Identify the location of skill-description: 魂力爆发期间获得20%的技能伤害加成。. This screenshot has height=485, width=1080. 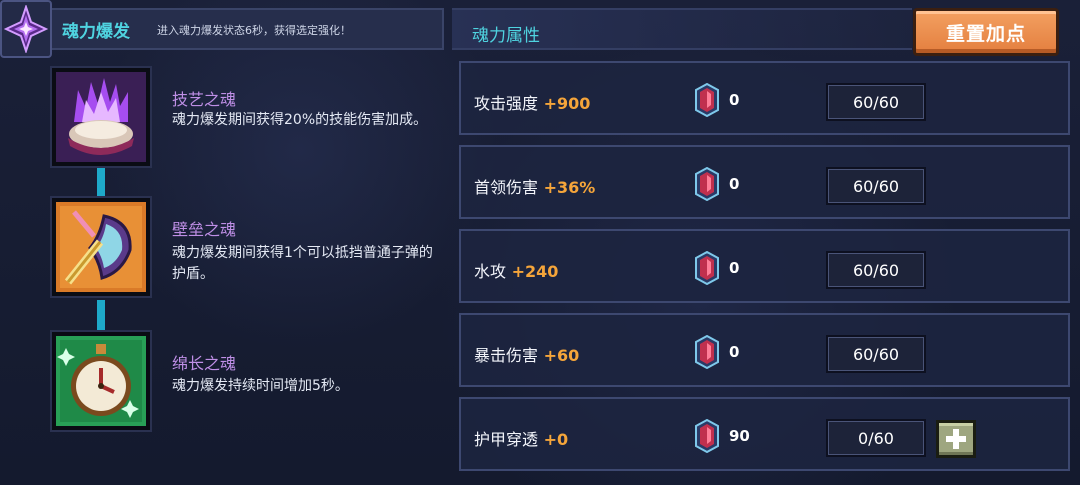
(300, 120).